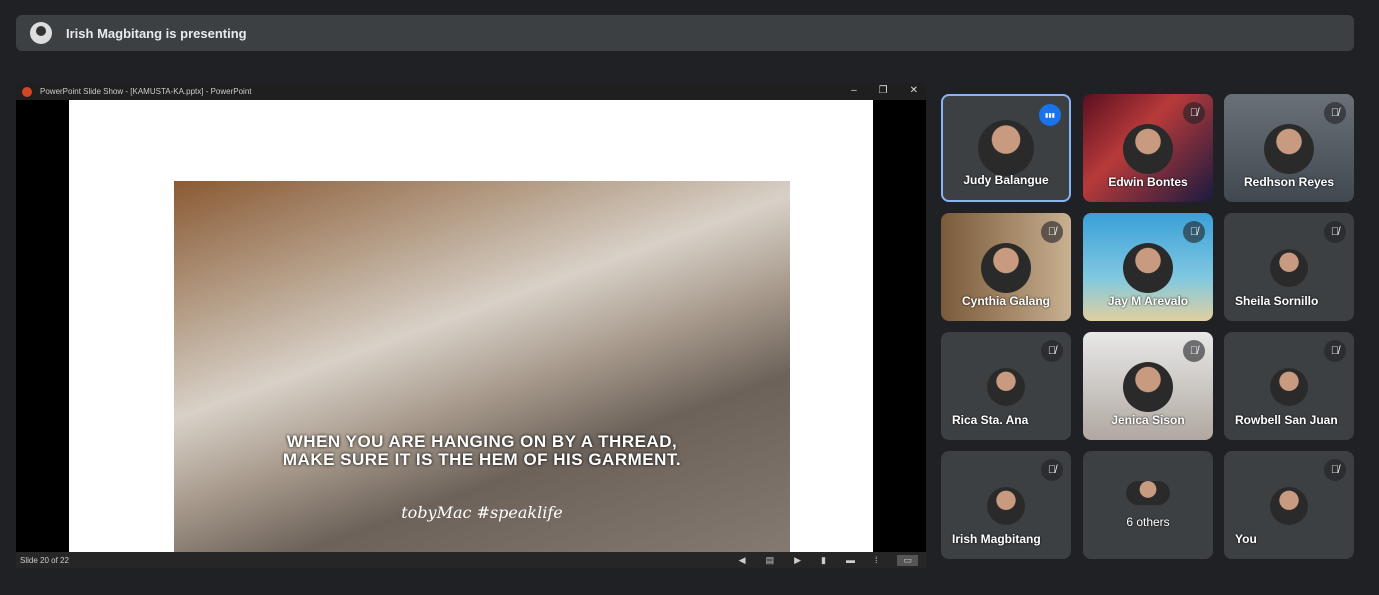 Image resolution: width=1379 pixels, height=595 pixels. Describe the element at coordinates (685, 33) in the screenshot. I see `presenting-banner: Irish Magbitang is presenting` at that location.